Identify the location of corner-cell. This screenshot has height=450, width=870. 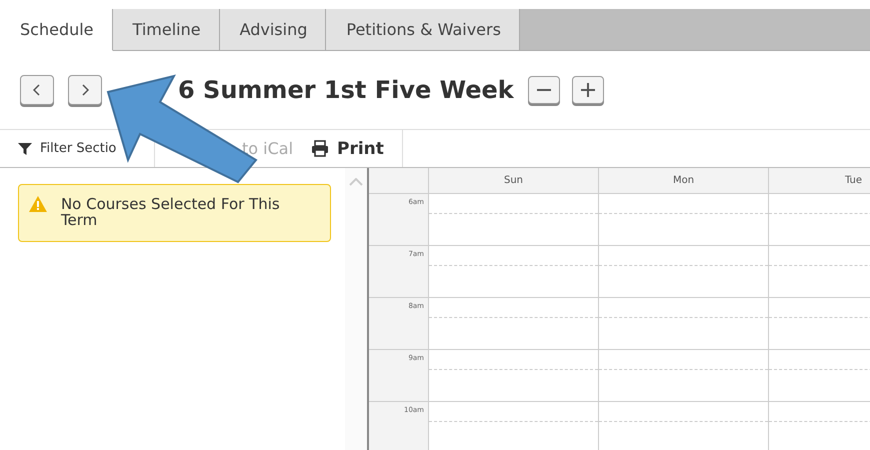
(399, 181).